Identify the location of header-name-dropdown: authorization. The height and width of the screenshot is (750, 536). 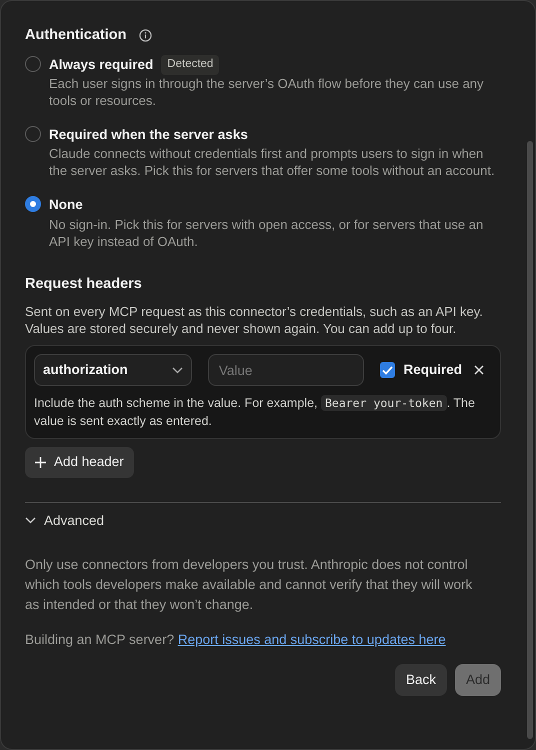
(113, 370).